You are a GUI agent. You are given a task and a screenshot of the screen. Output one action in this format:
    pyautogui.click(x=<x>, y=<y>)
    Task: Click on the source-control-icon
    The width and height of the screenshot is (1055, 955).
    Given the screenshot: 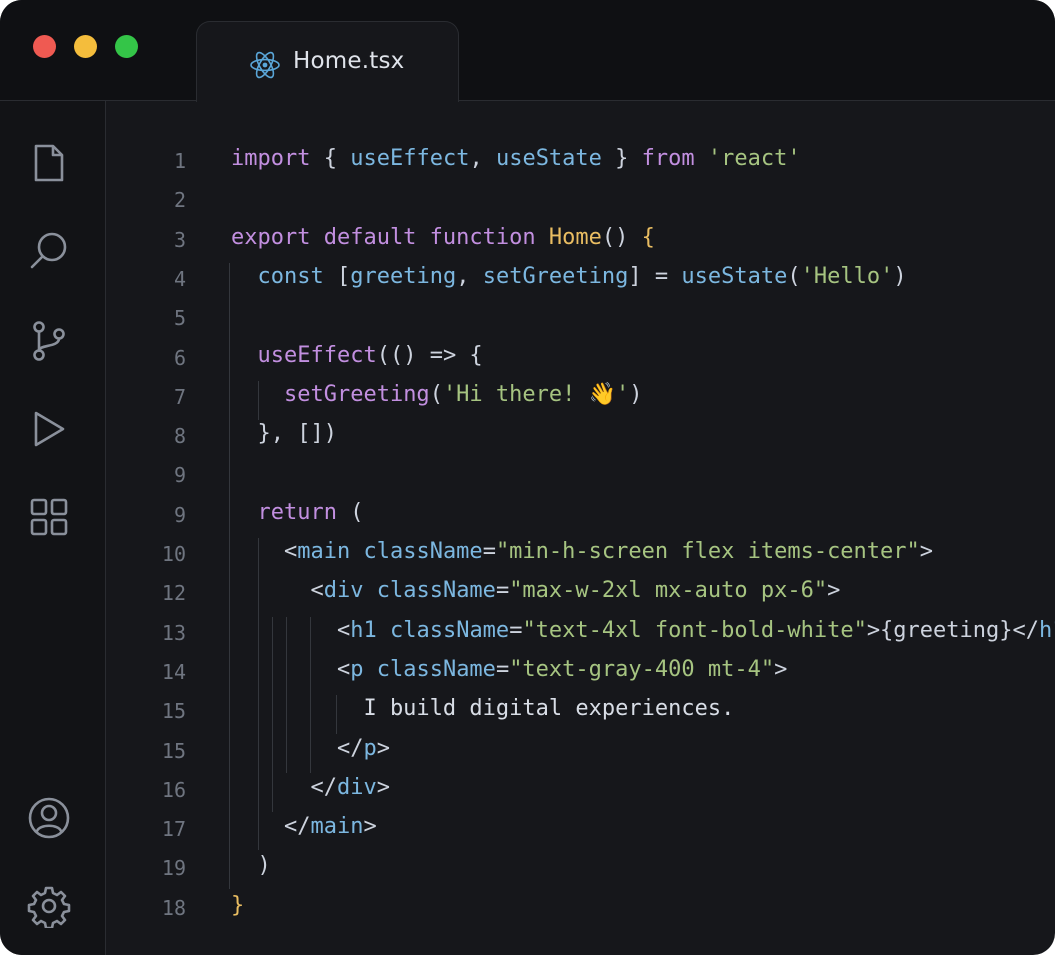 What is the action you would take?
    pyautogui.click(x=49, y=341)
    